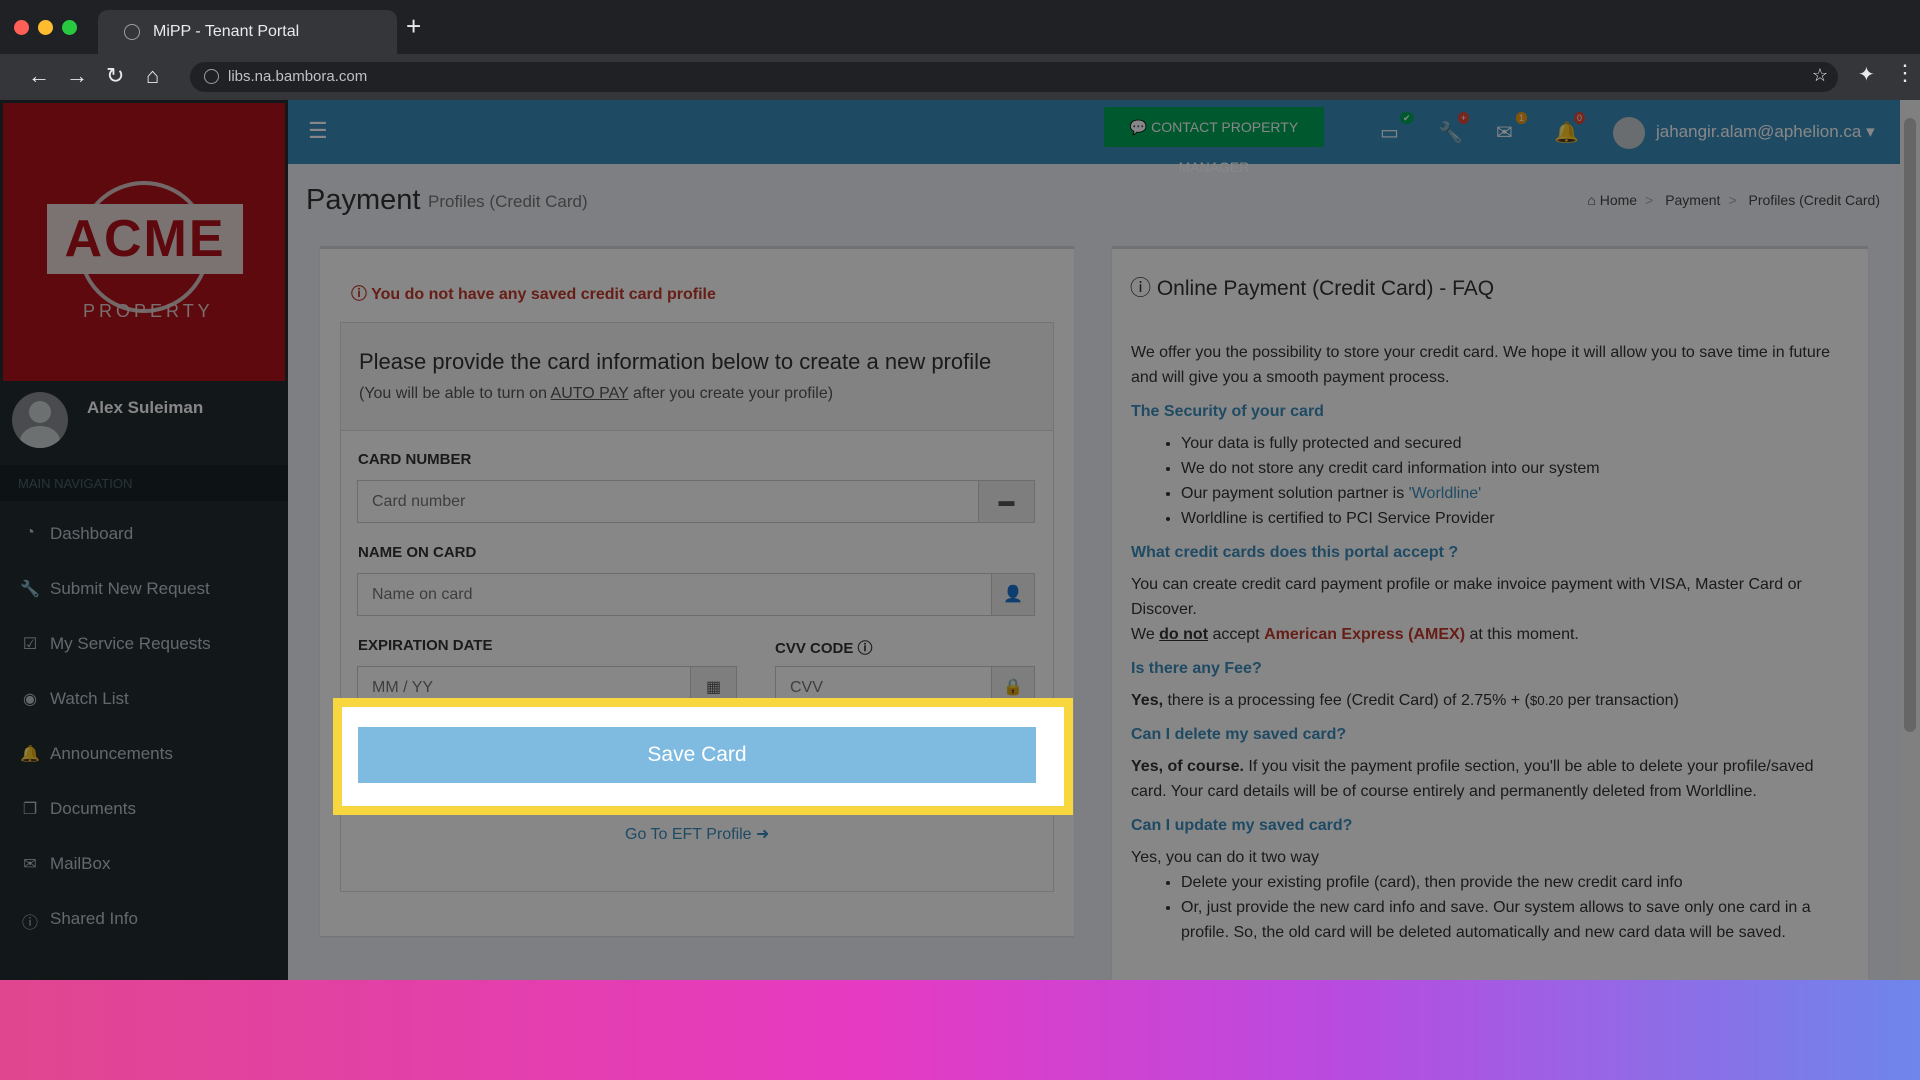 This screenshot has height=1080, width=1920. Describe the element at coordinates (21, 27) in the screenshot. I see `close-window-button` at that location.